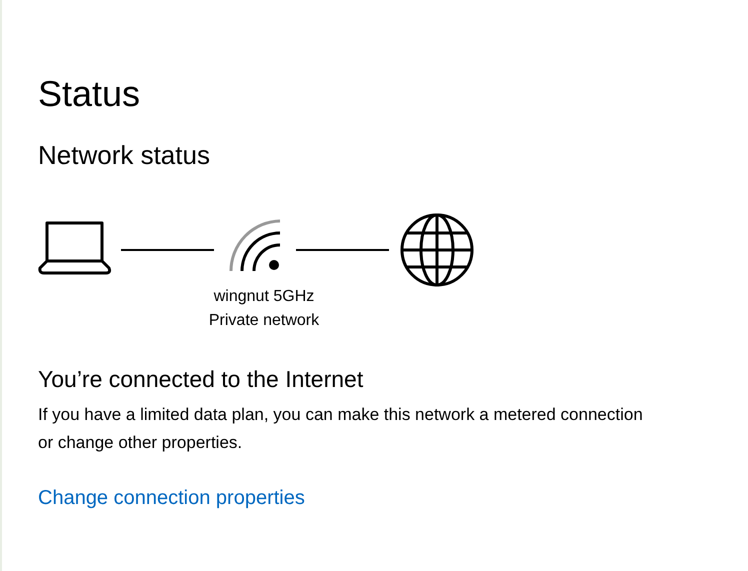 The height and width of the screenshot is (571, 748). What do you see at coordinates (90, 94) in the screenshot?
I see `page-title: Status` at bounding box center [90, 94].